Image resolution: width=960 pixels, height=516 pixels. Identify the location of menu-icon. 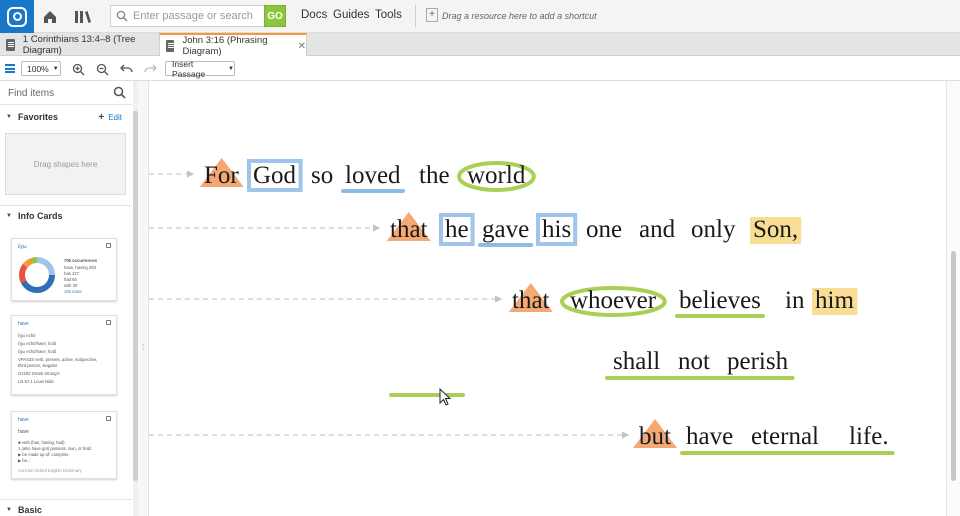
(10, 68).